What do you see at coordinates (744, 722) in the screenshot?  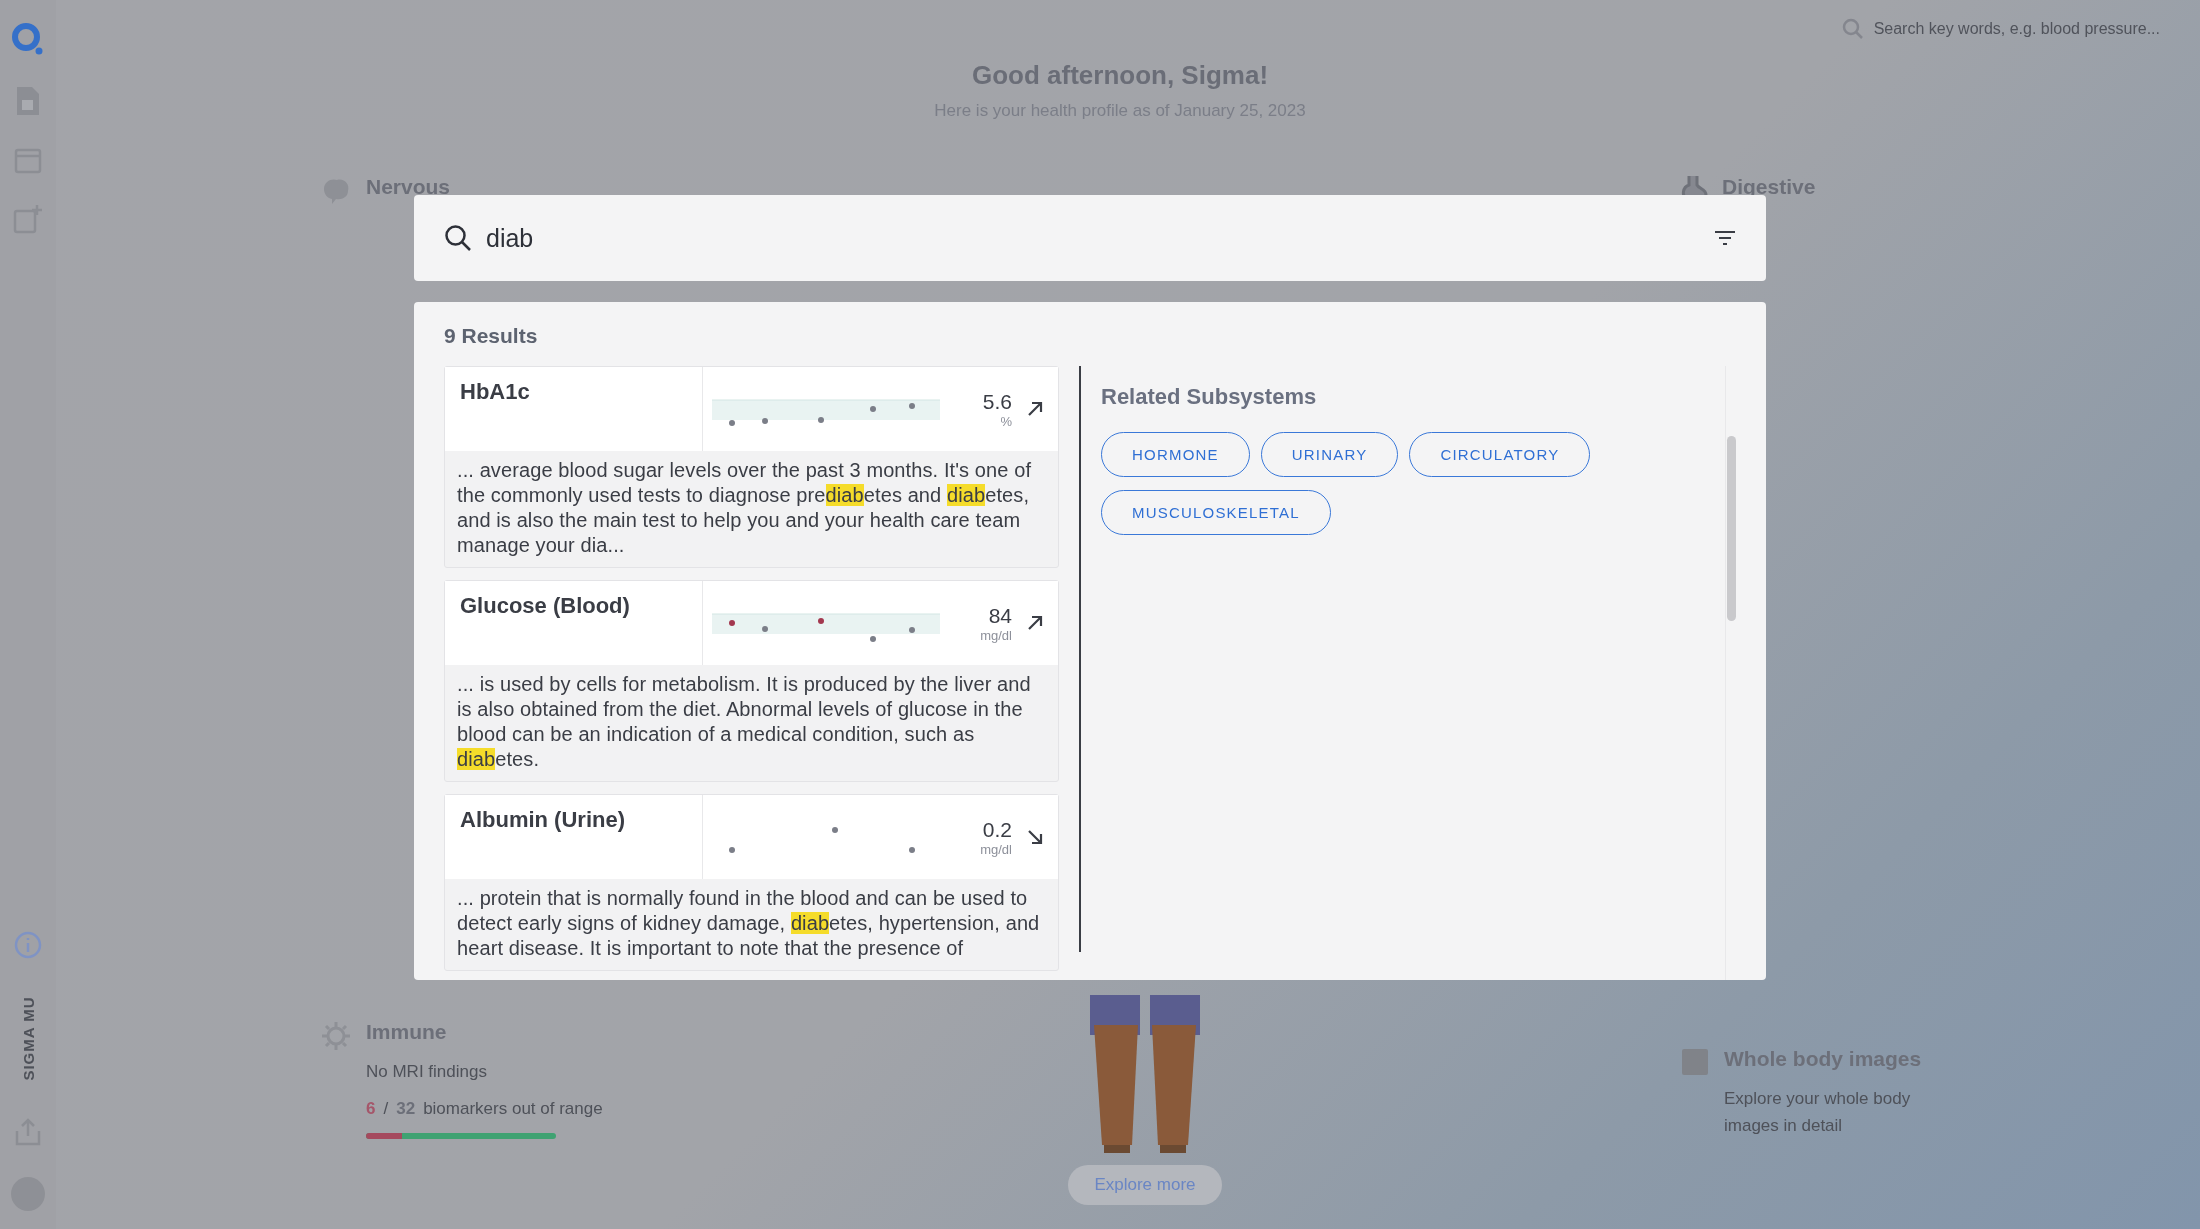 I see `result-snippet: ... is used by cells for metabolism. It is produced by the liver and is also obtained from the diet. Abnormal levels of glucose in the blood can be an indication of a medical condition, such as diabetes.` at bounding box center [744, 722].